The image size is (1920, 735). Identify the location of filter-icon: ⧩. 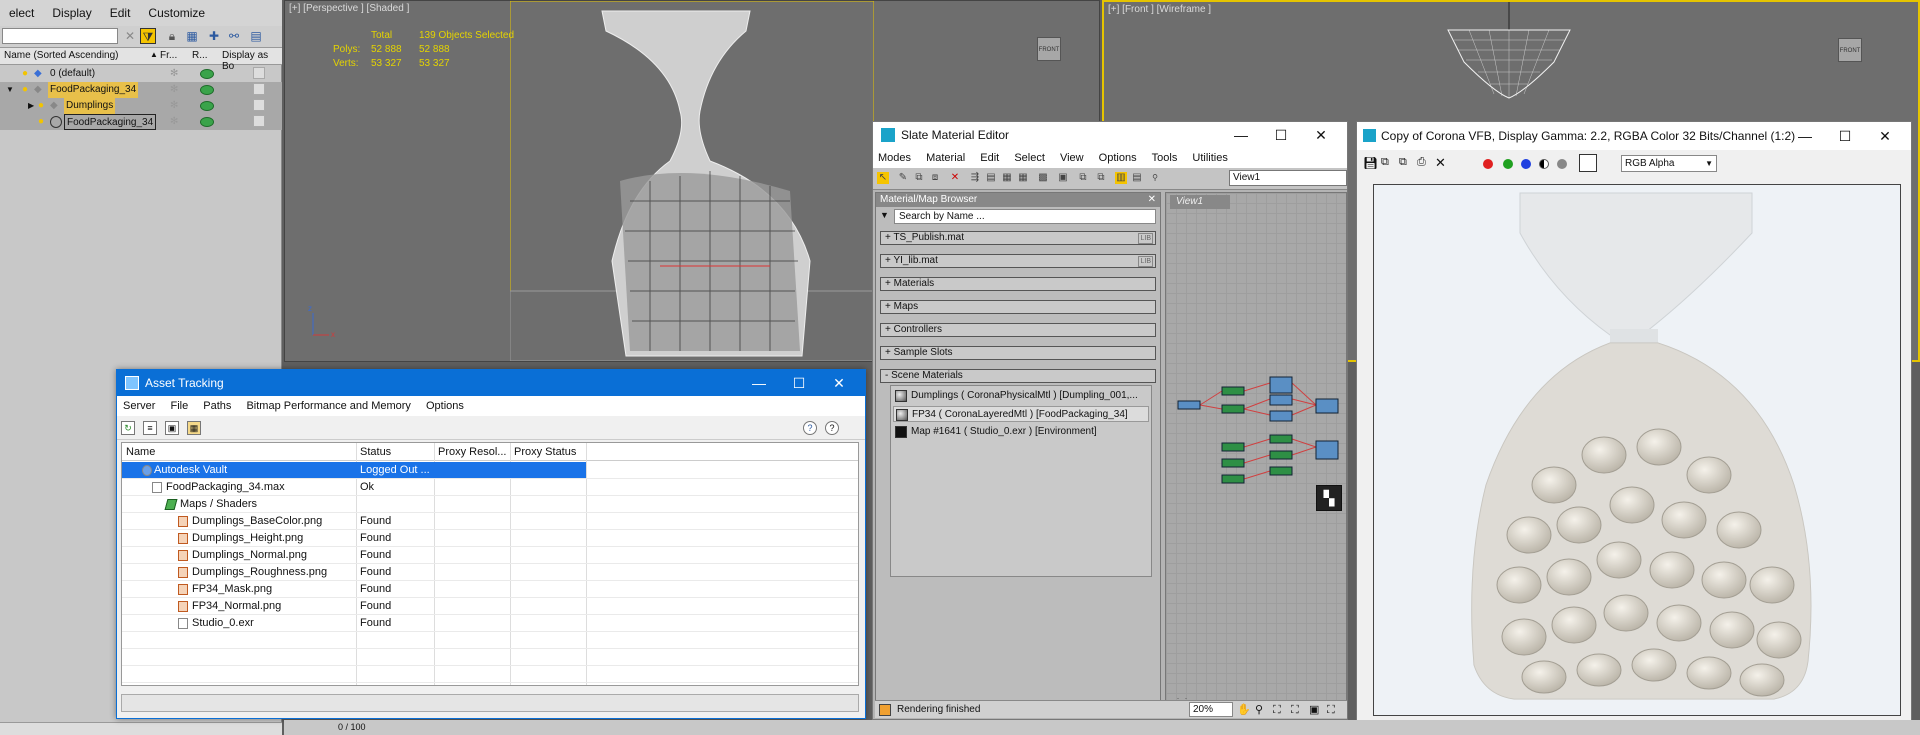
(148, 36).